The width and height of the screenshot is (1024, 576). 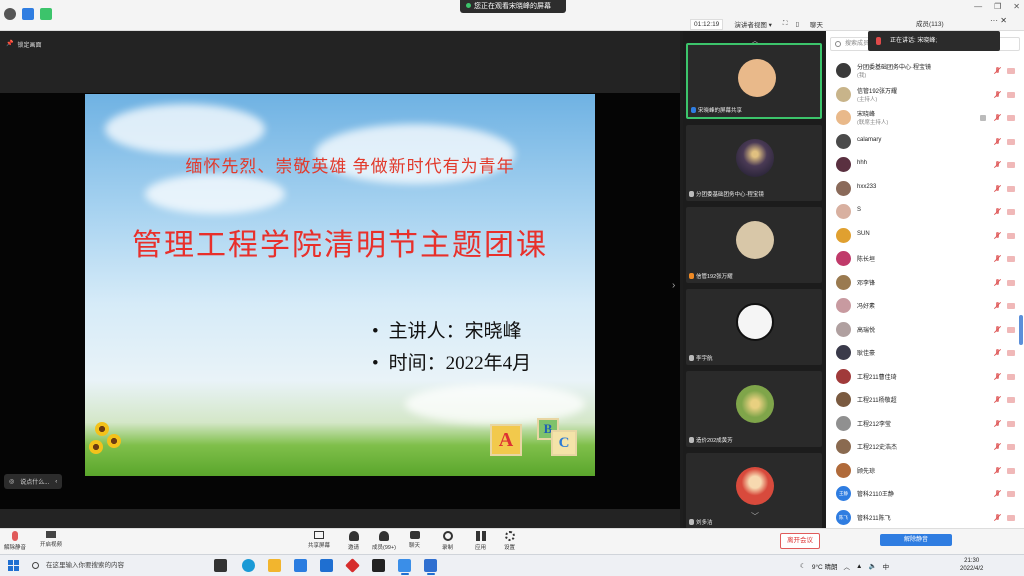 I want to click on network-icon: ▲, so click(x=859, y=566).